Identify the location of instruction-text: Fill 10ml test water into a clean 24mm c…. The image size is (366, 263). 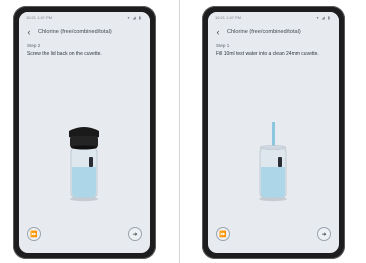
(267, 54).